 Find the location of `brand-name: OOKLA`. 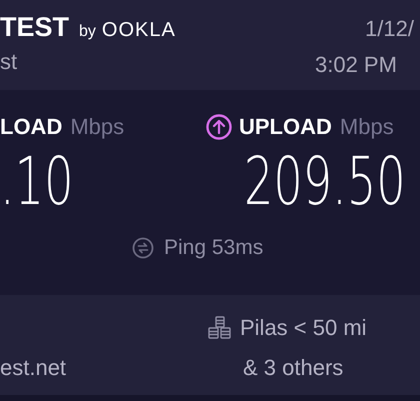

brand-name: OOKLA is located at coordinates (139, 30).